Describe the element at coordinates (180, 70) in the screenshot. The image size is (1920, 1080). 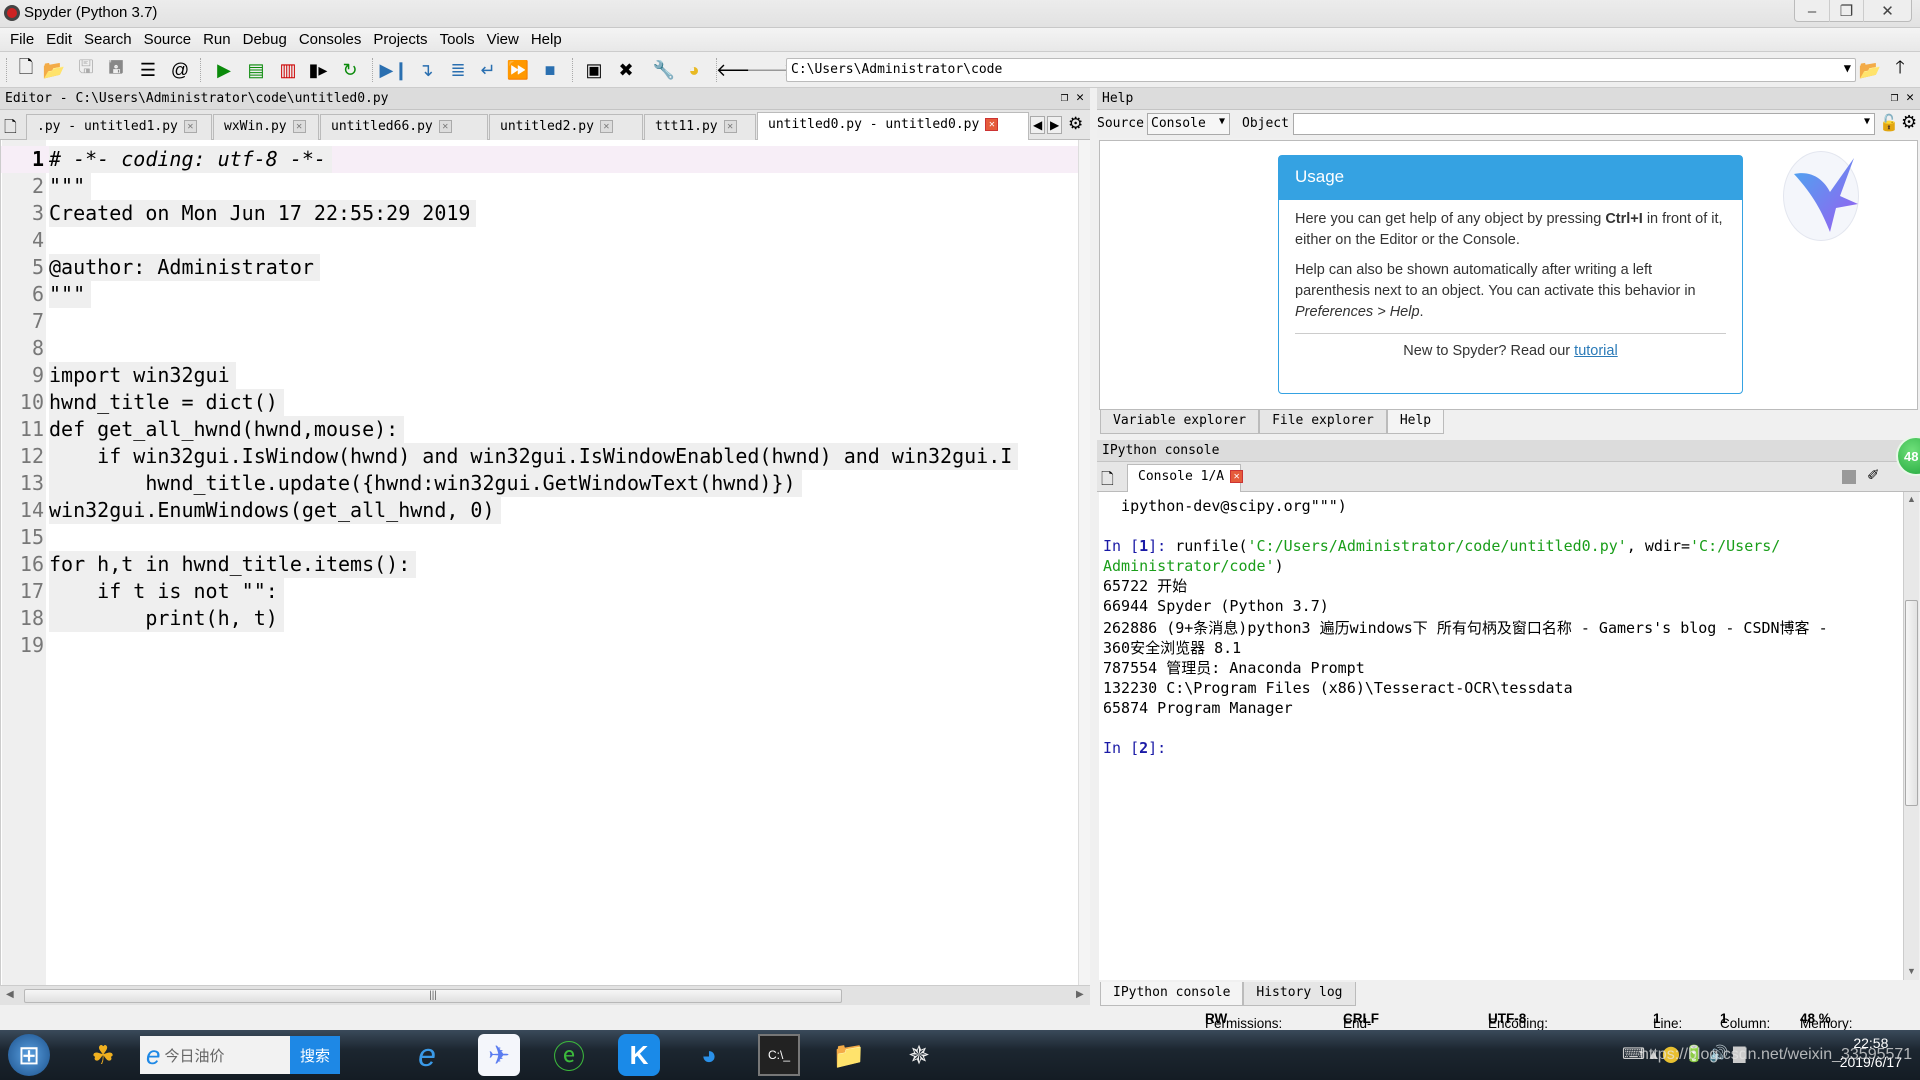
I see `at-icon: @` at that location.